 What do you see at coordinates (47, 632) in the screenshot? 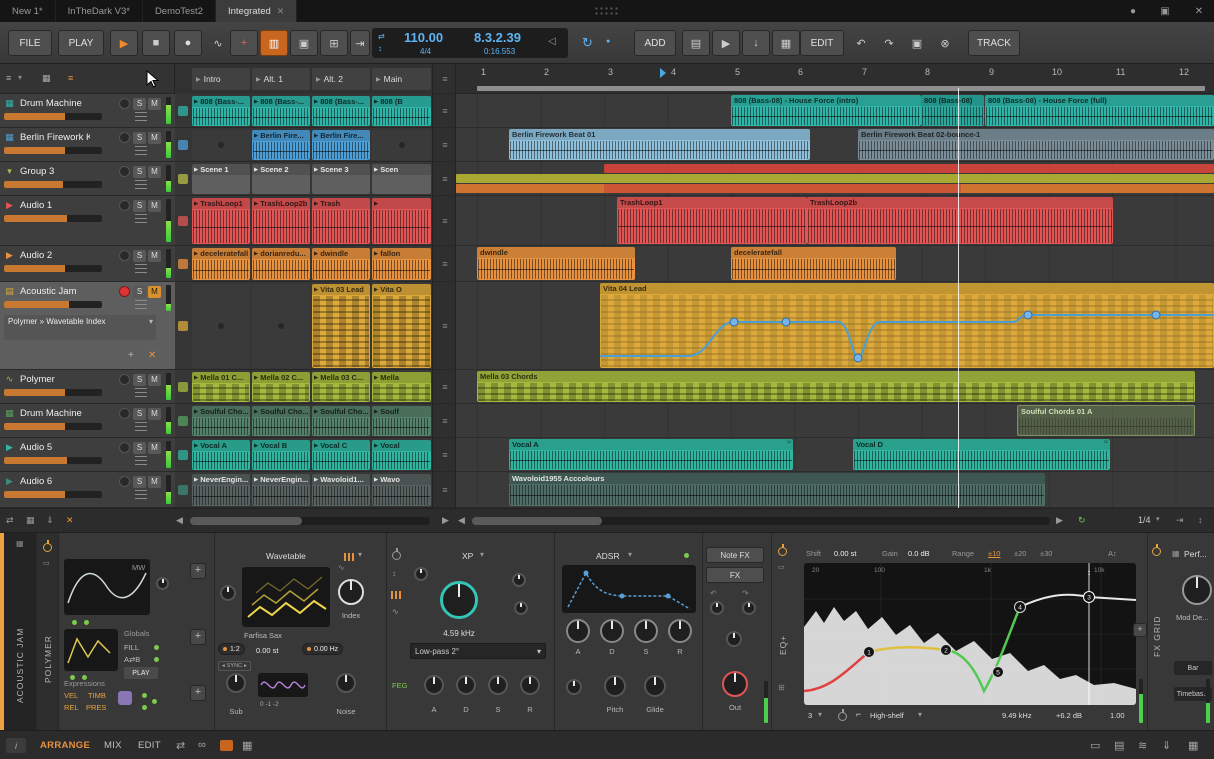
I see `polymer-device-rail: ▭ POLYMER` at bounding box center [47, 632].